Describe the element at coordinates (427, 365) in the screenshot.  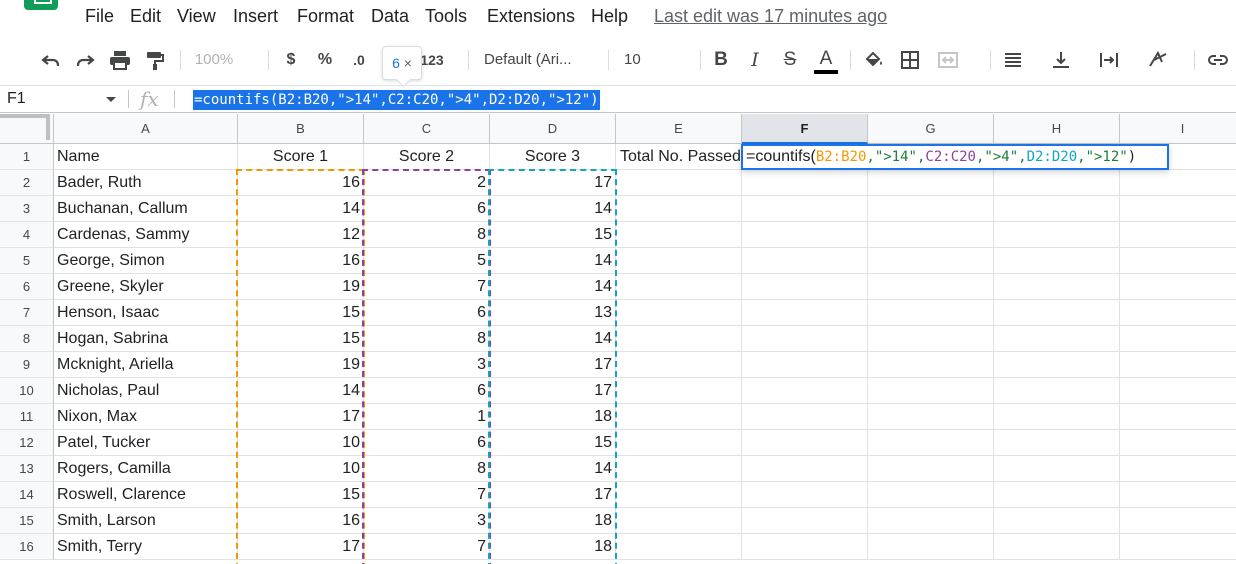
I see `cell-c: 3` at that location.